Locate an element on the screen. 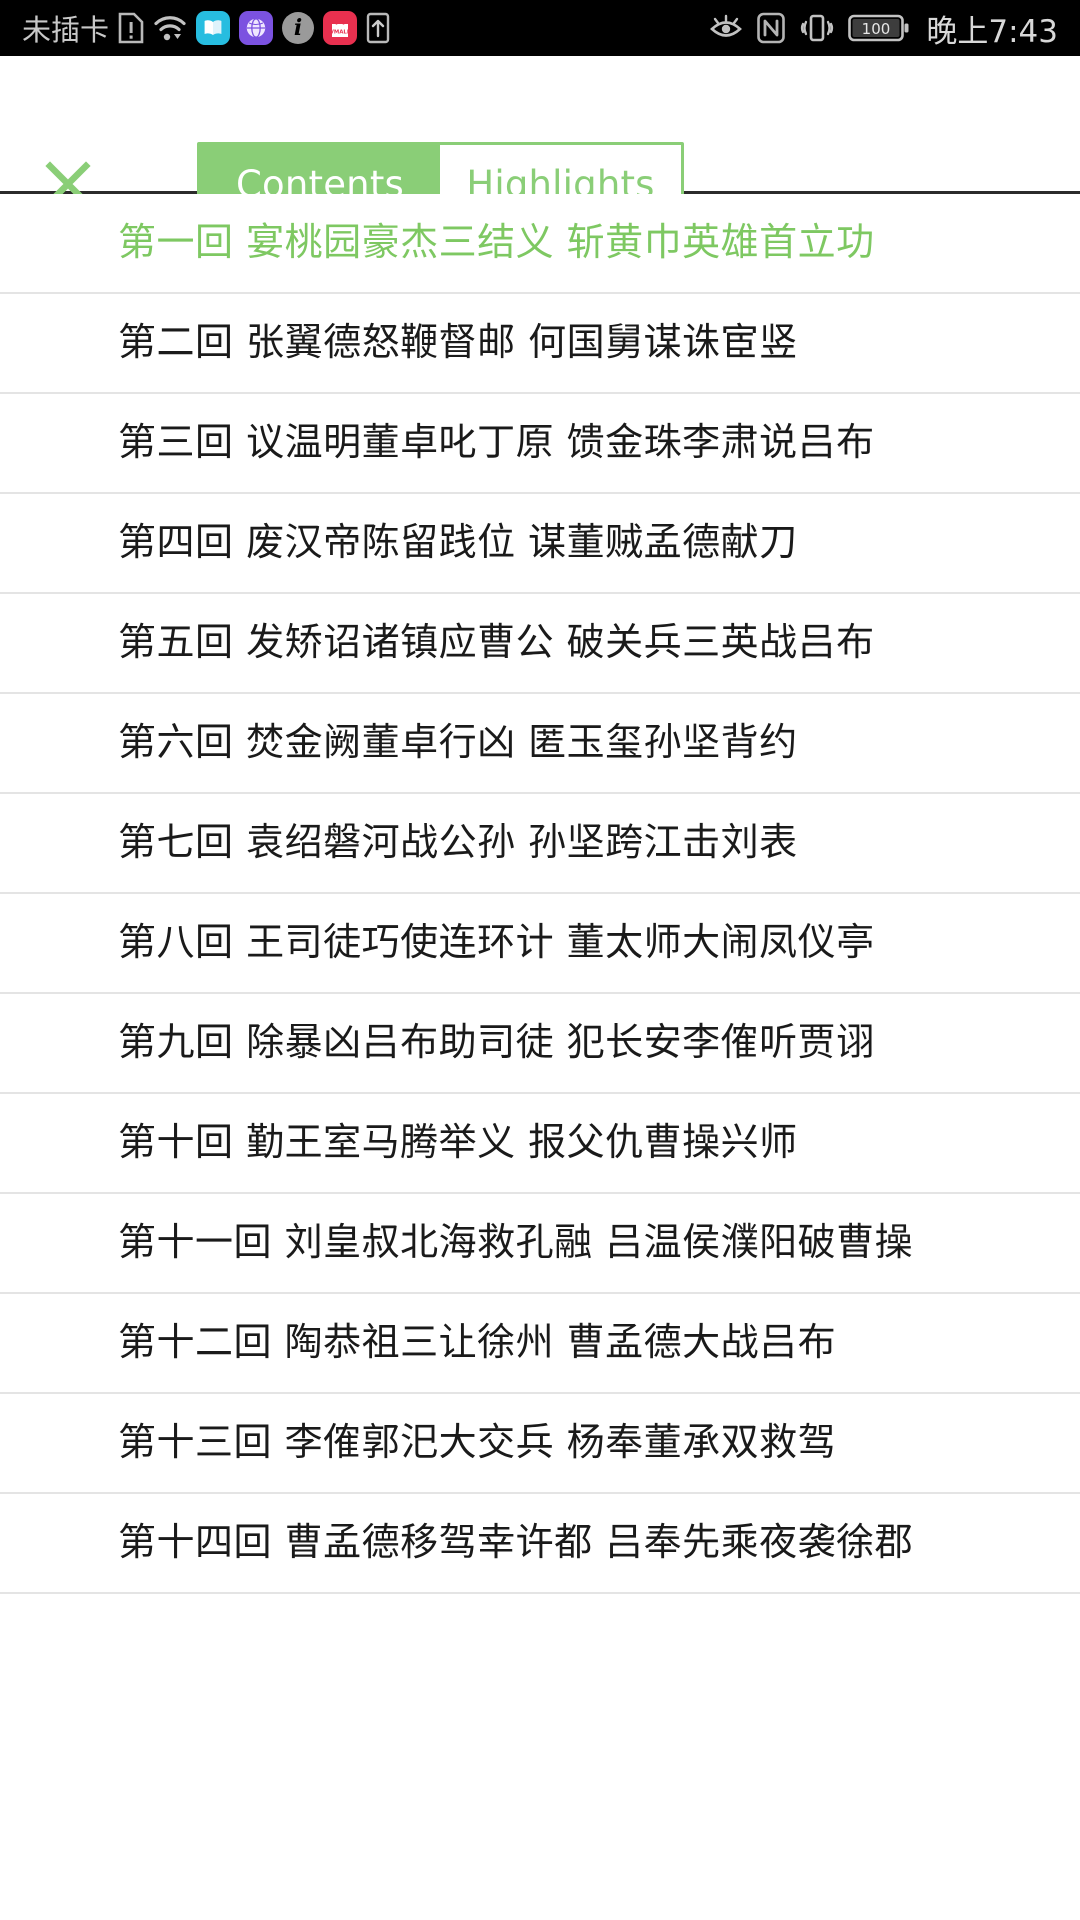 This screenshot has width=1080, height=1920. toc-chapter-title: 第二回 张翼德怒鞭督邮 何国舅谋诛宦竖 is located at coordinates (458, 342).